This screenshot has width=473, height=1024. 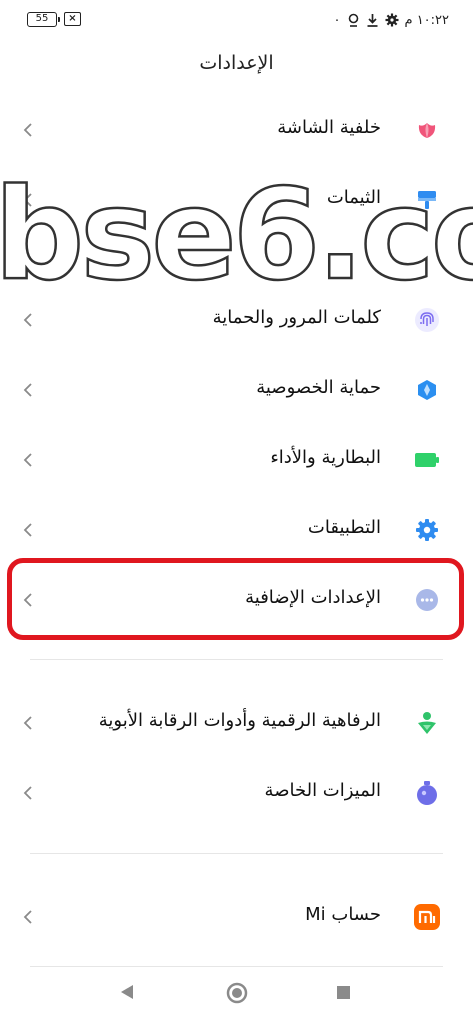 What do you see at coordinates (344, 527) in the screenshot?
I see `settings-item-label: التطبيقات` at bounding box center [344, 527].